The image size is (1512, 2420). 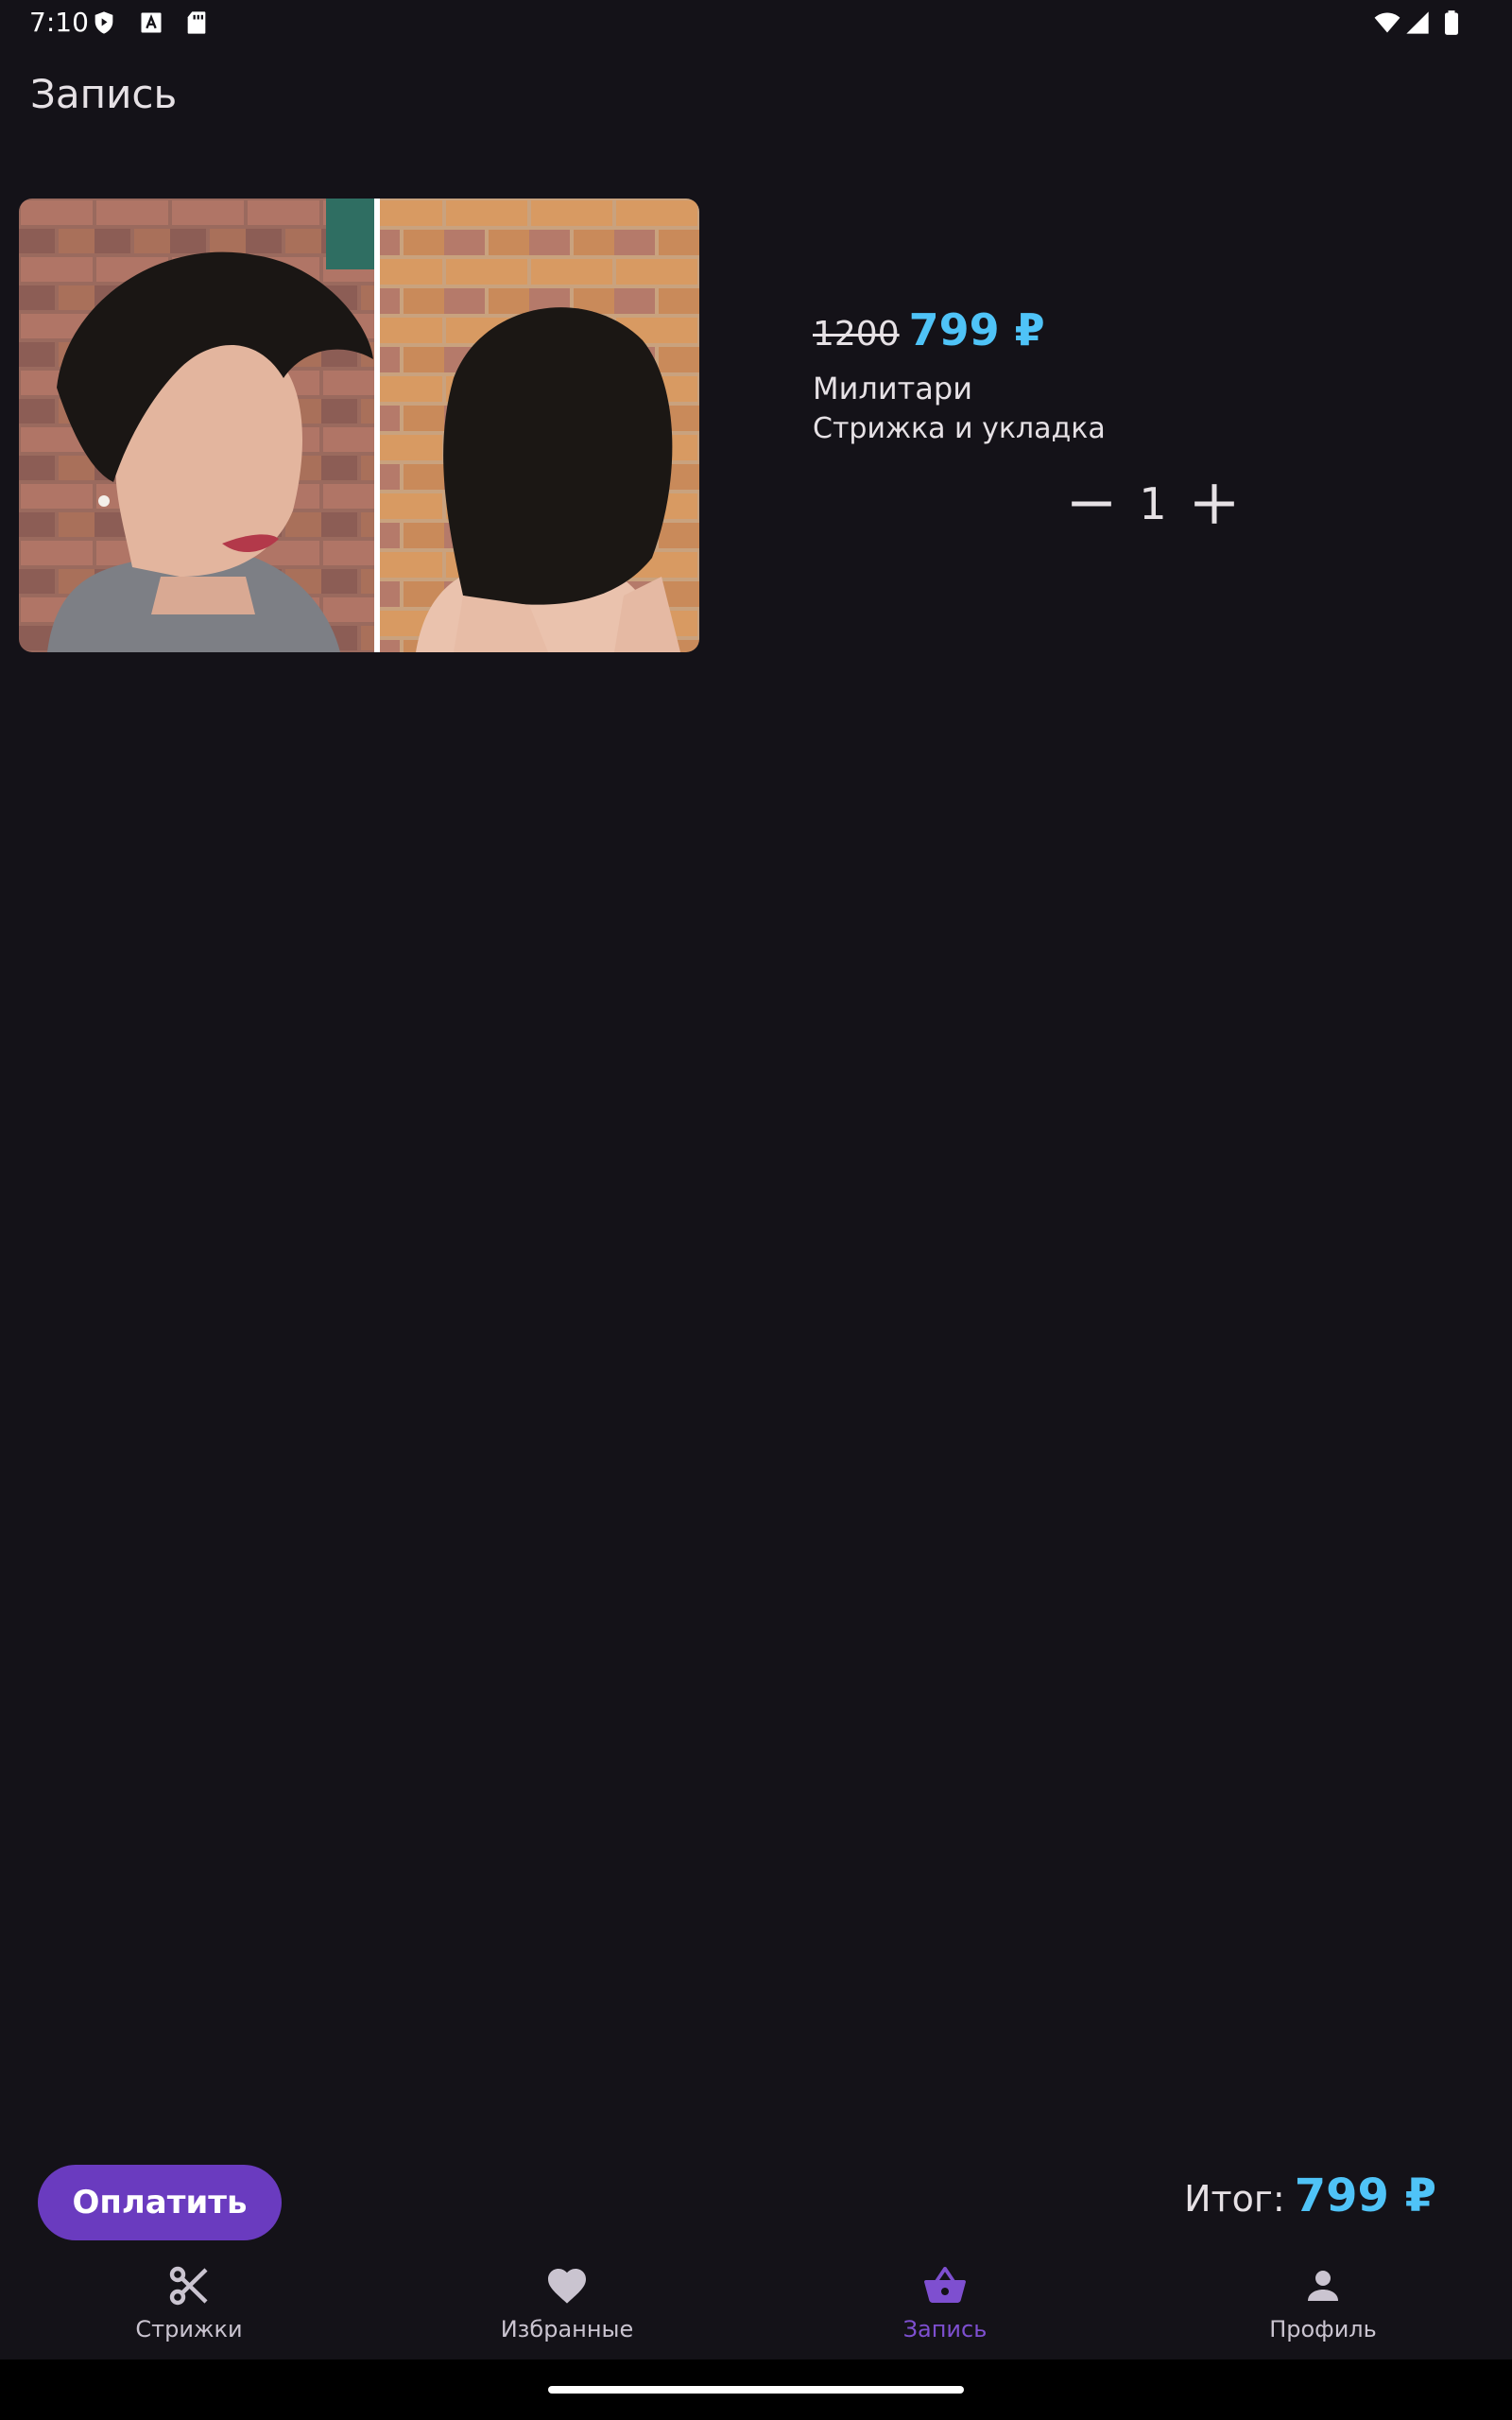 I want to click on pay-button: Оплатить, so click(x=160, y=2202).